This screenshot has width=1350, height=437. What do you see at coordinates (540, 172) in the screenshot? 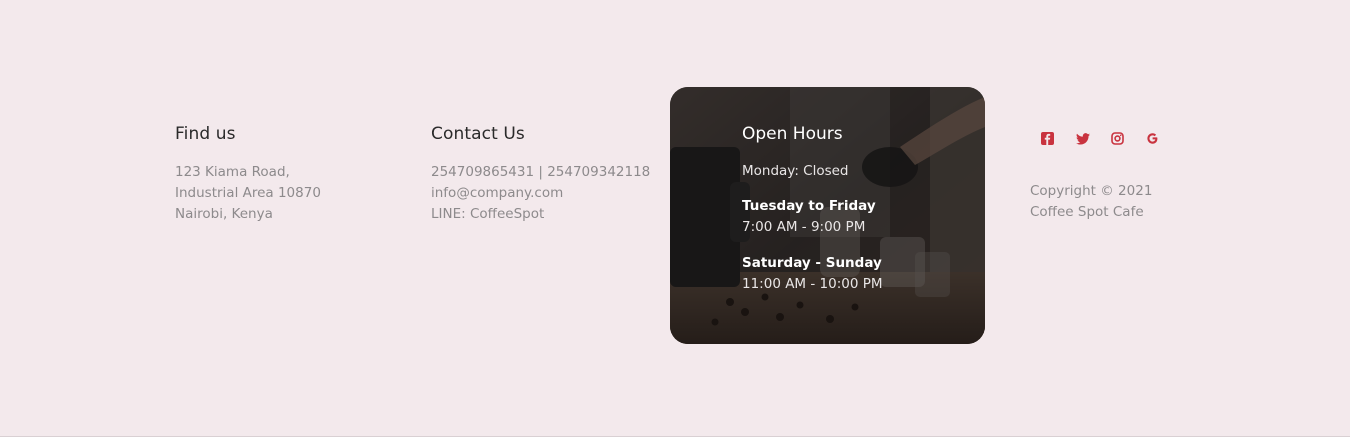
I see `phone-numbers: 254709865431 | 254709342118` at bounding box center [540, 172].